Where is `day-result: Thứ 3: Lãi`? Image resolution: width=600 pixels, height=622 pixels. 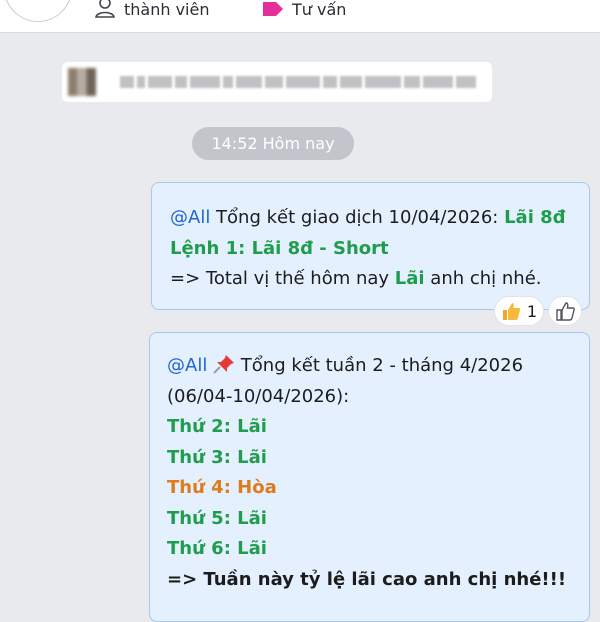 day-result: Thứ 3: Lãi is located at coordinates (217, 457).